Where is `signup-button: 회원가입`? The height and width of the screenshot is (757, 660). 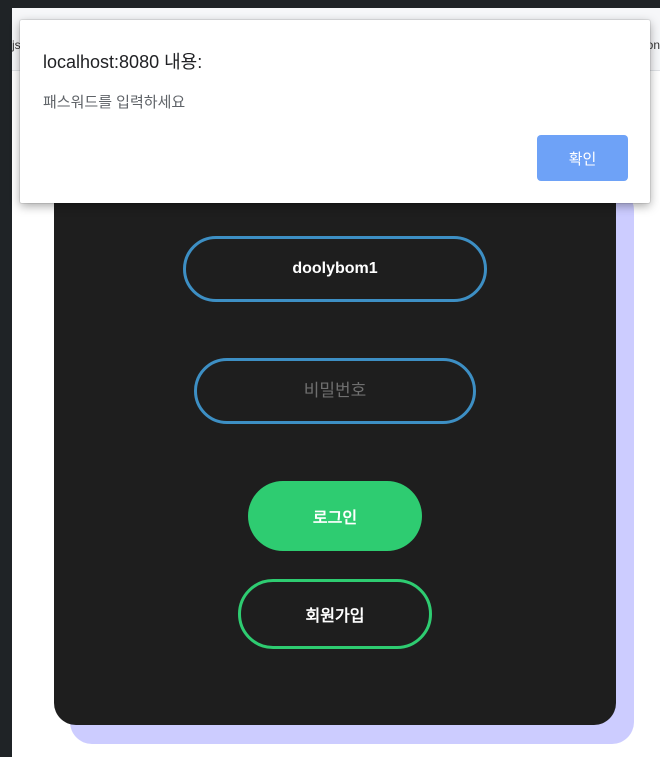 signup-button: 회원가입 is located at coordinates (335, 614).